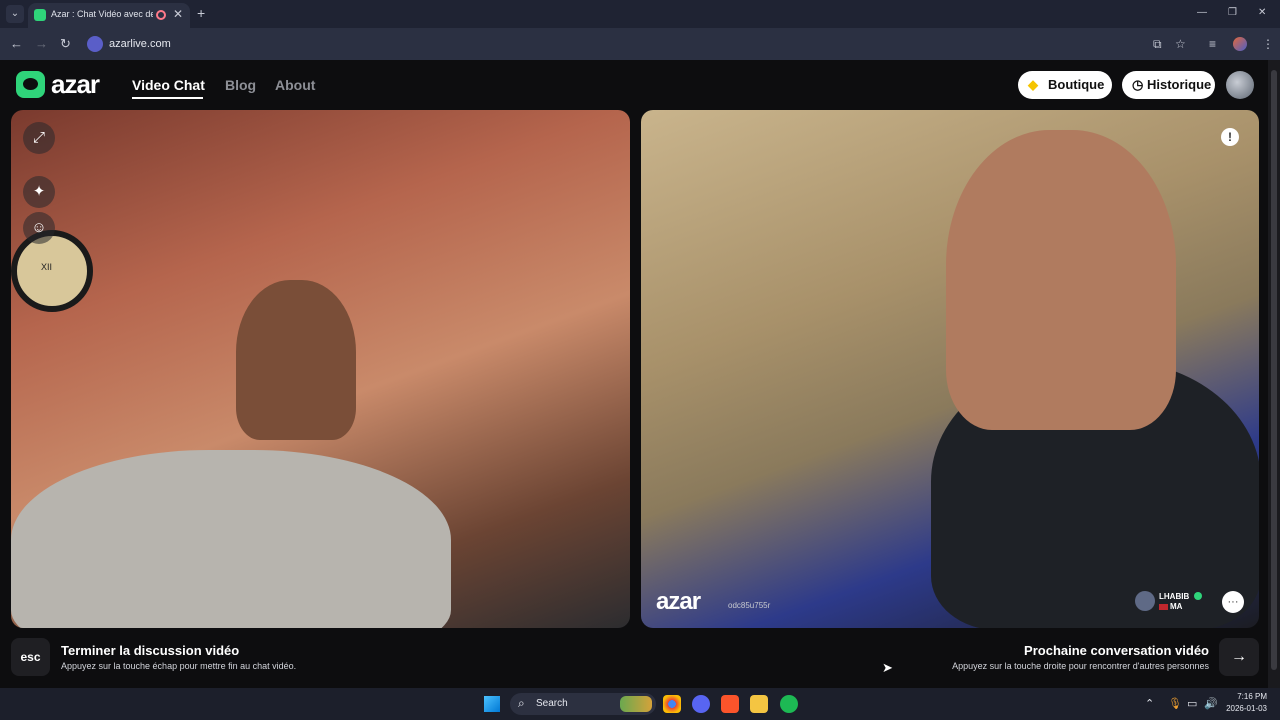 This screenshot has height=720, width=1280. I want to click on tab-close-icon: ✕, so click(178, 14).